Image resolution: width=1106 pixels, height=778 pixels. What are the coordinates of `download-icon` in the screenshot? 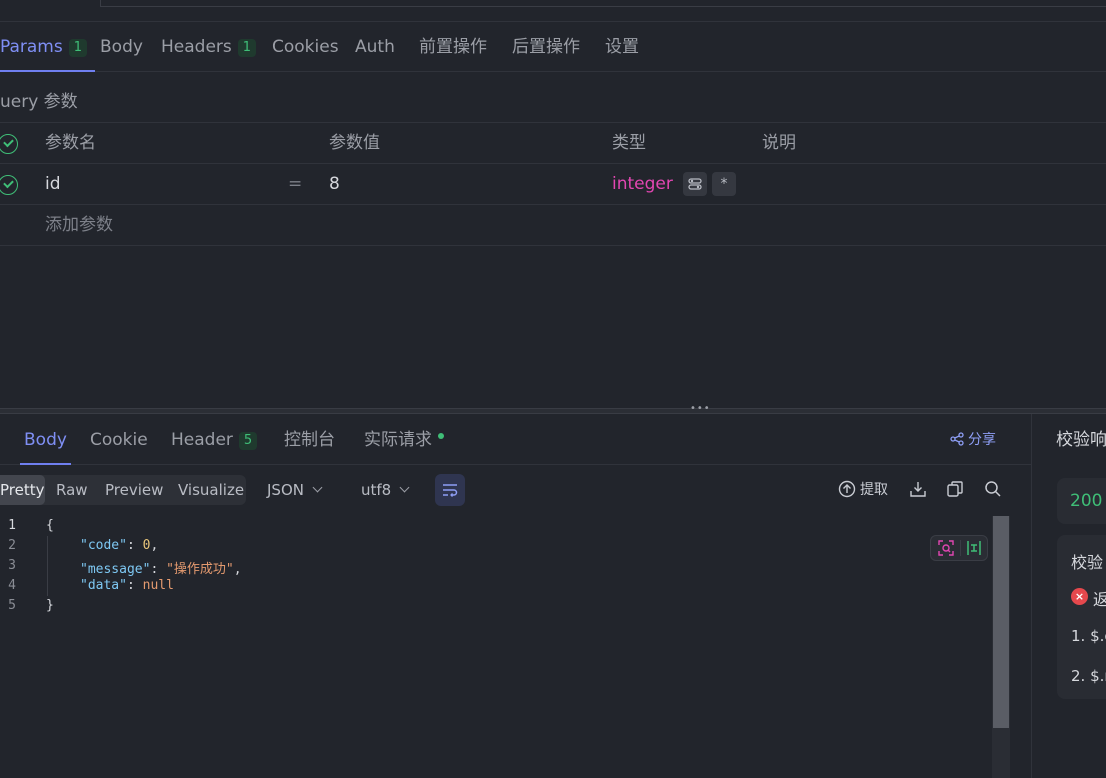 It's located at (919, 490).